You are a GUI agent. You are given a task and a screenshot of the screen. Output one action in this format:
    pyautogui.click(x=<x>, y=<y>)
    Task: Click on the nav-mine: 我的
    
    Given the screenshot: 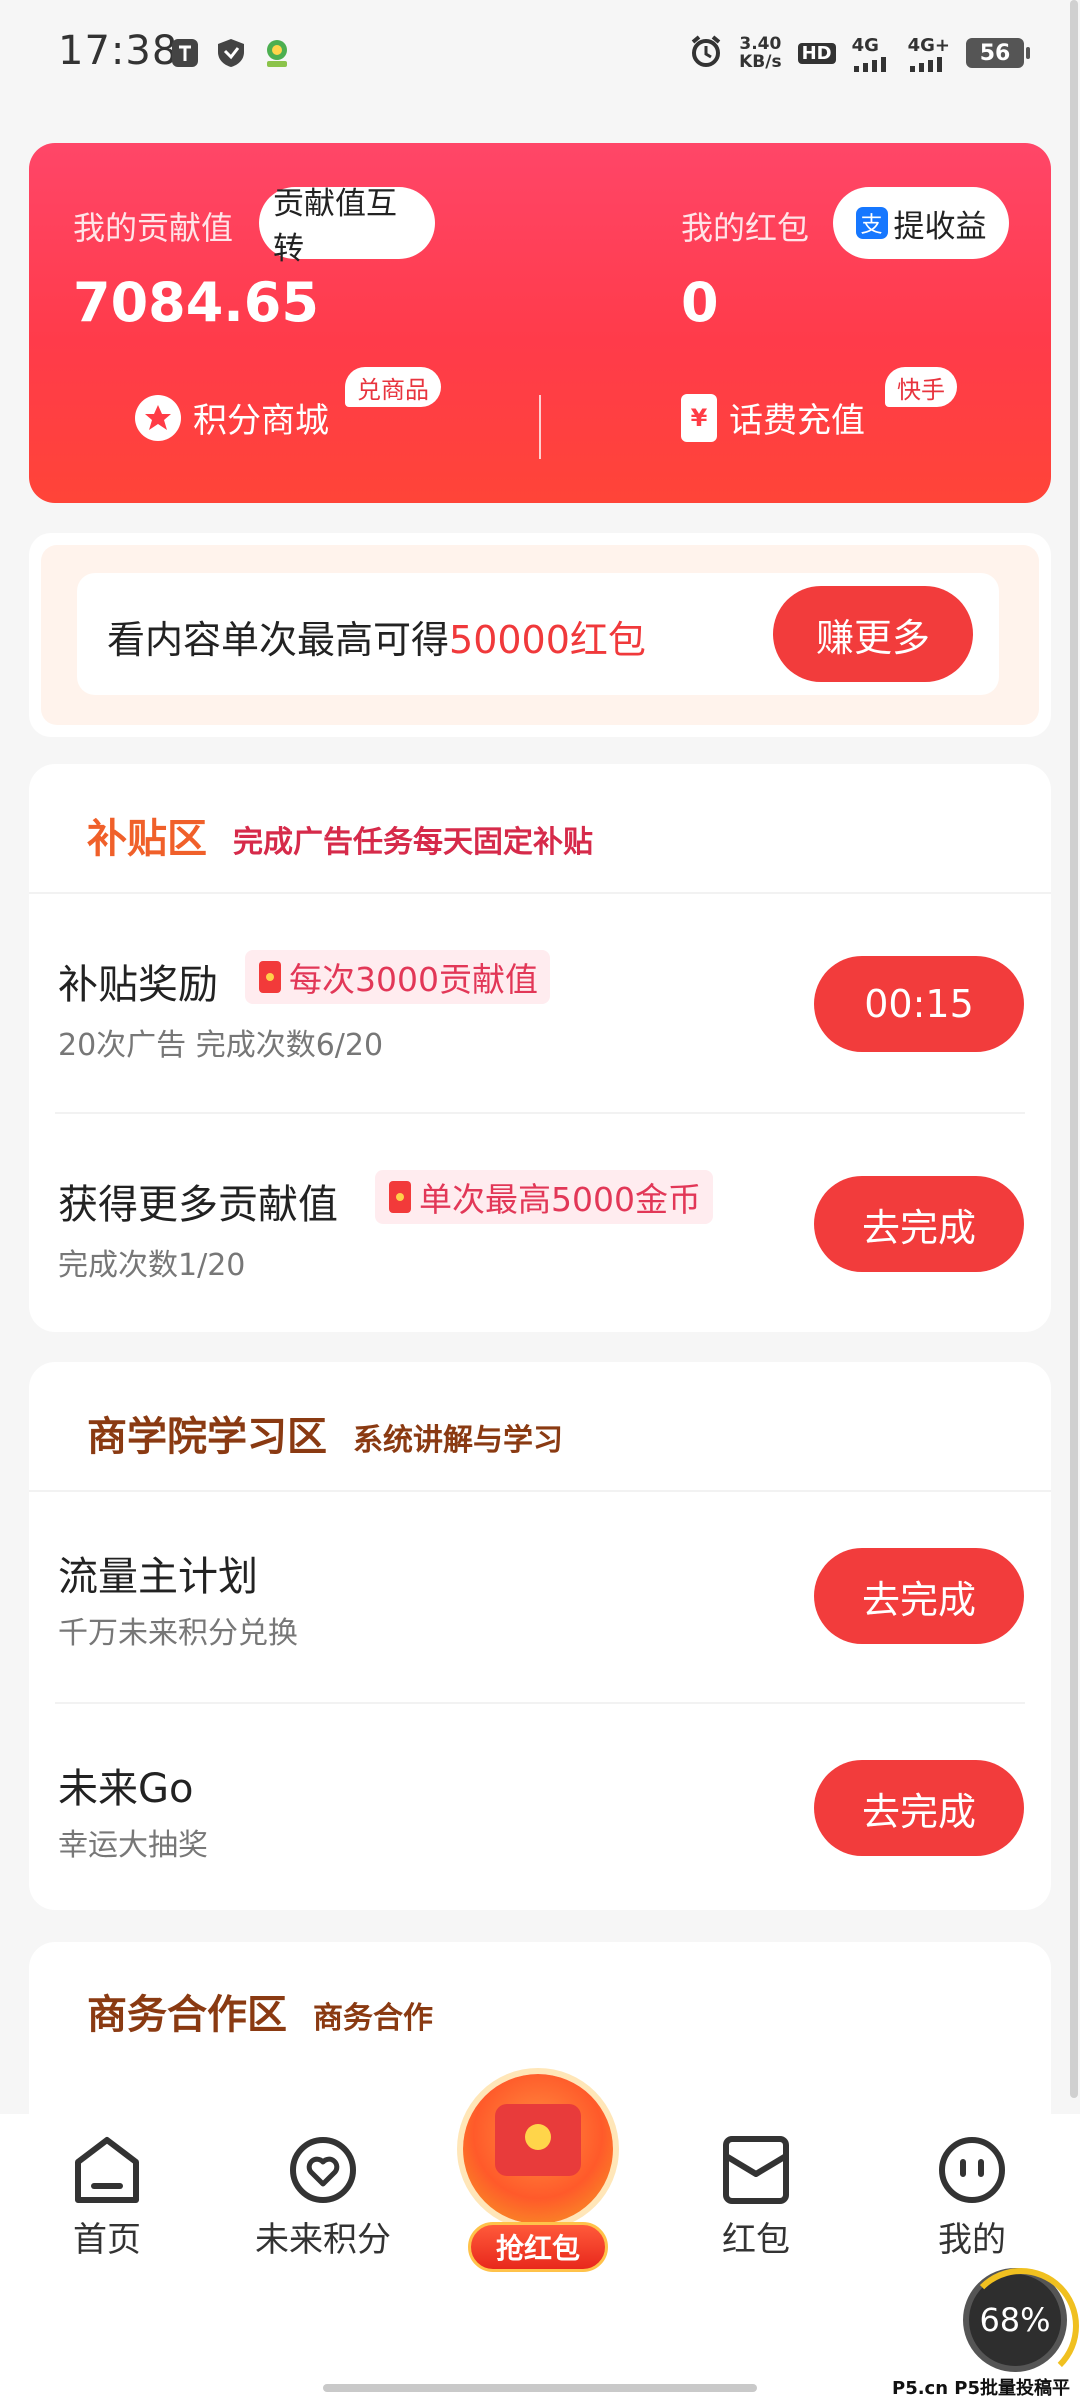 What is the action you would take?
    pyautogui.click(x=972, y=2197)
    